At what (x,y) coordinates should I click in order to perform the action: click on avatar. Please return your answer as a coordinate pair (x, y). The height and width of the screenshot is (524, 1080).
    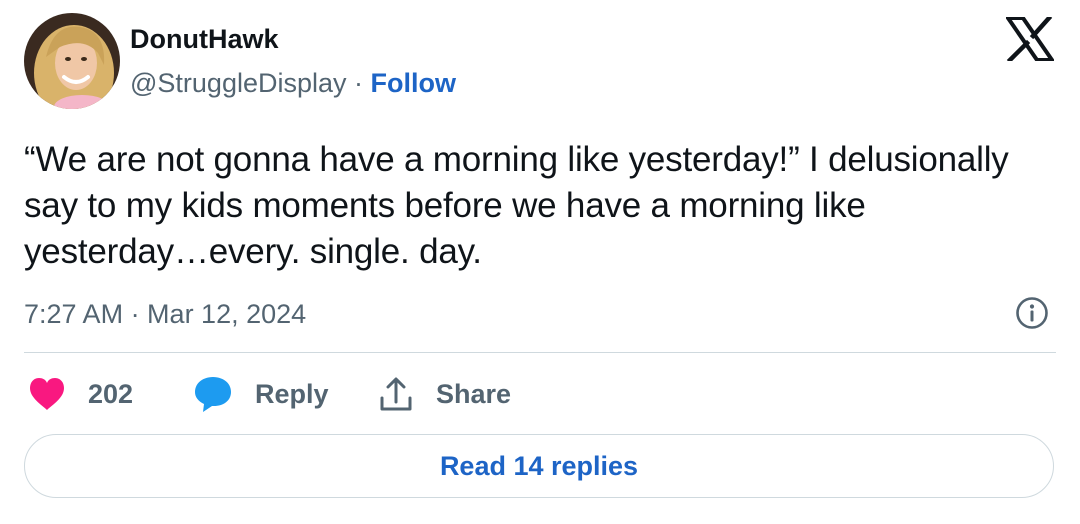
    Looking at the image, I should click on (72, 61).